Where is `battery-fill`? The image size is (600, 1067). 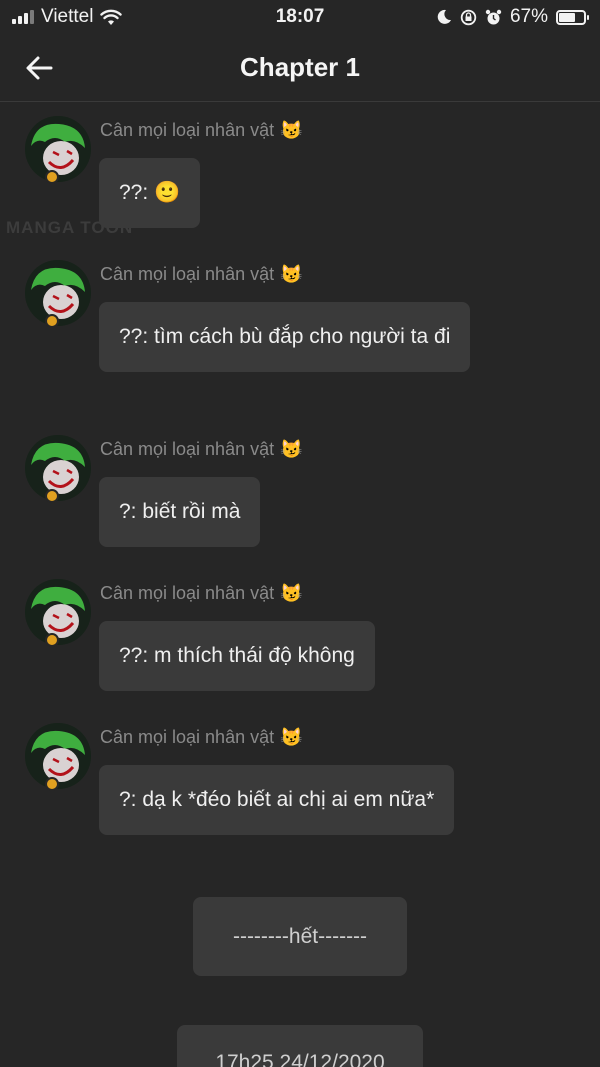
battery-fill is located at coordinates (567, 17).